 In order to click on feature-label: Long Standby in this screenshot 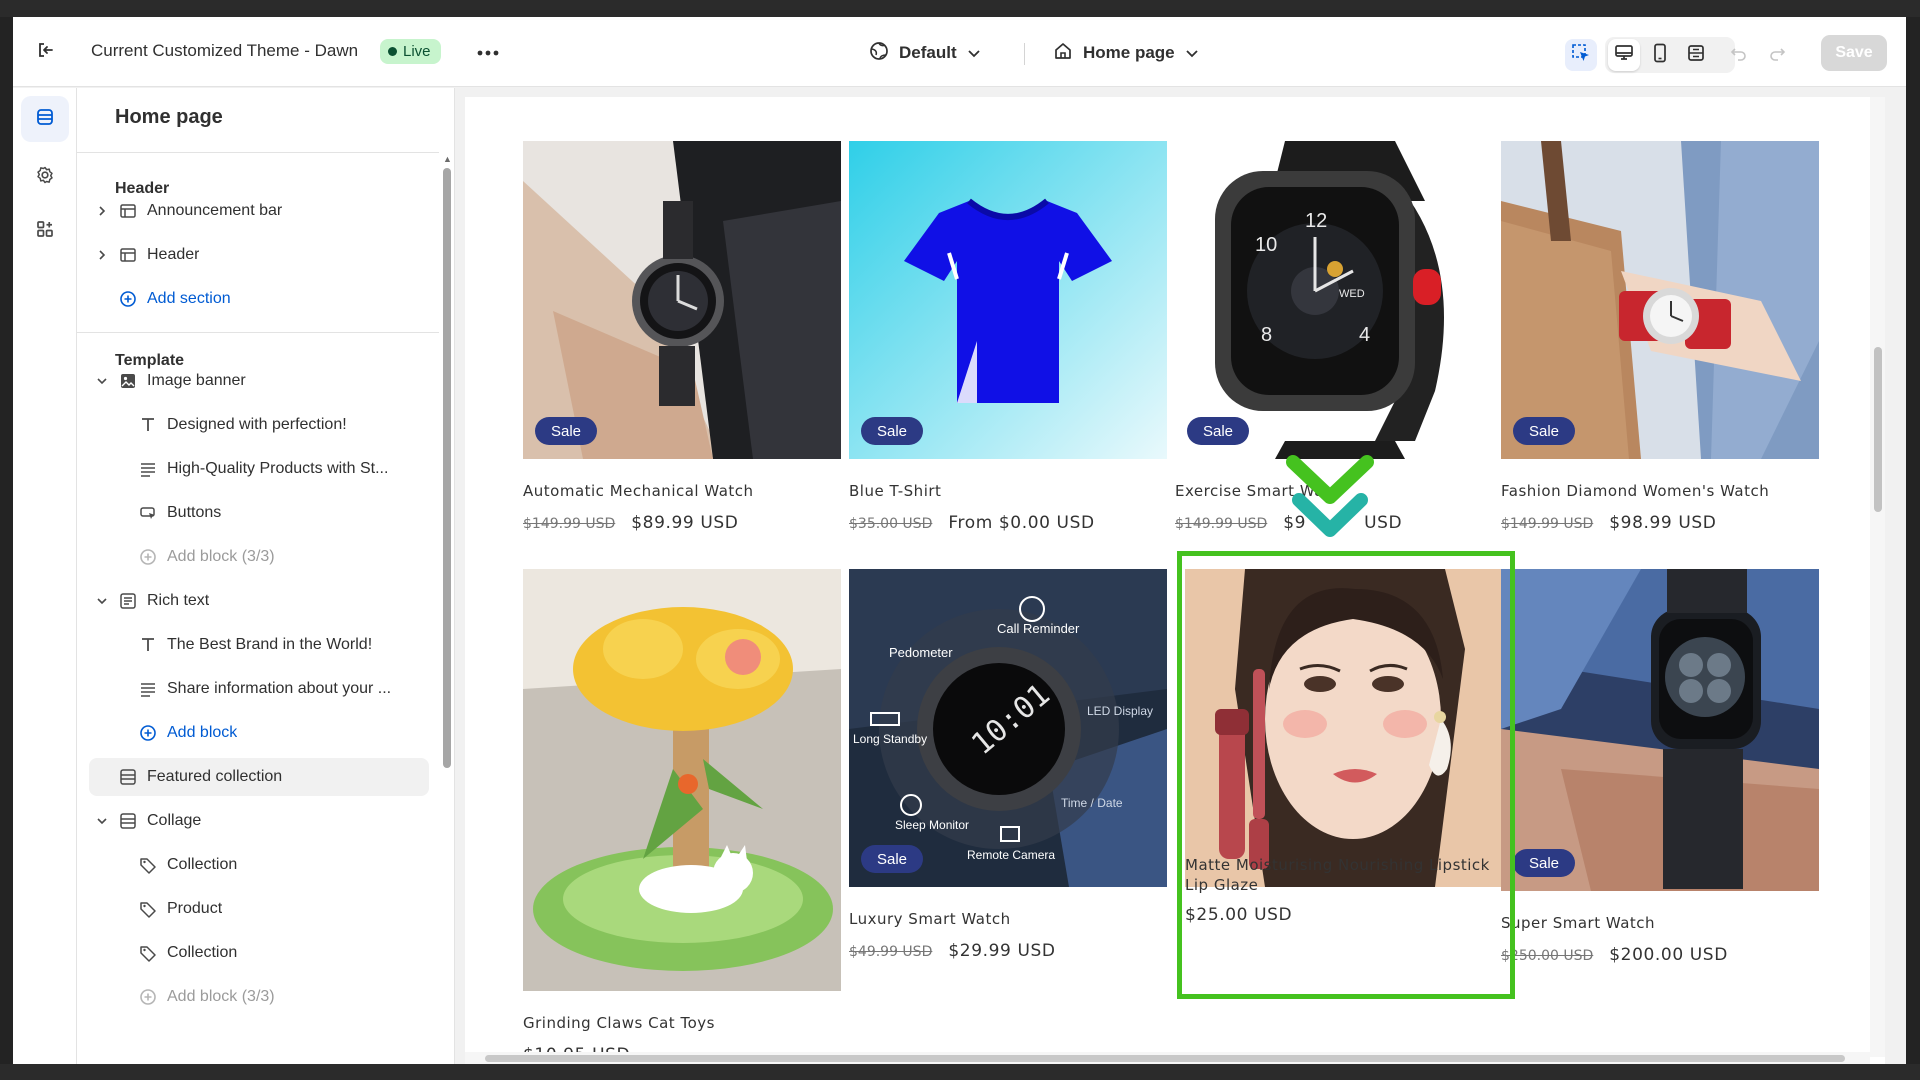, I will do `click(890, 739)`.